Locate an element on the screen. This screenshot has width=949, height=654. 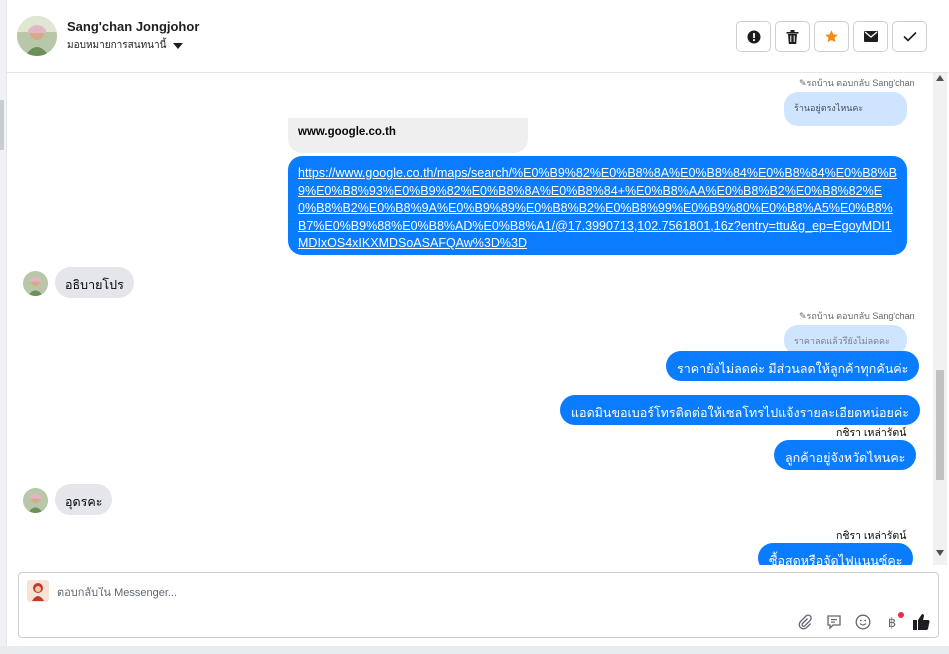
saved-reply-icon is located at coordinates (834, 622).